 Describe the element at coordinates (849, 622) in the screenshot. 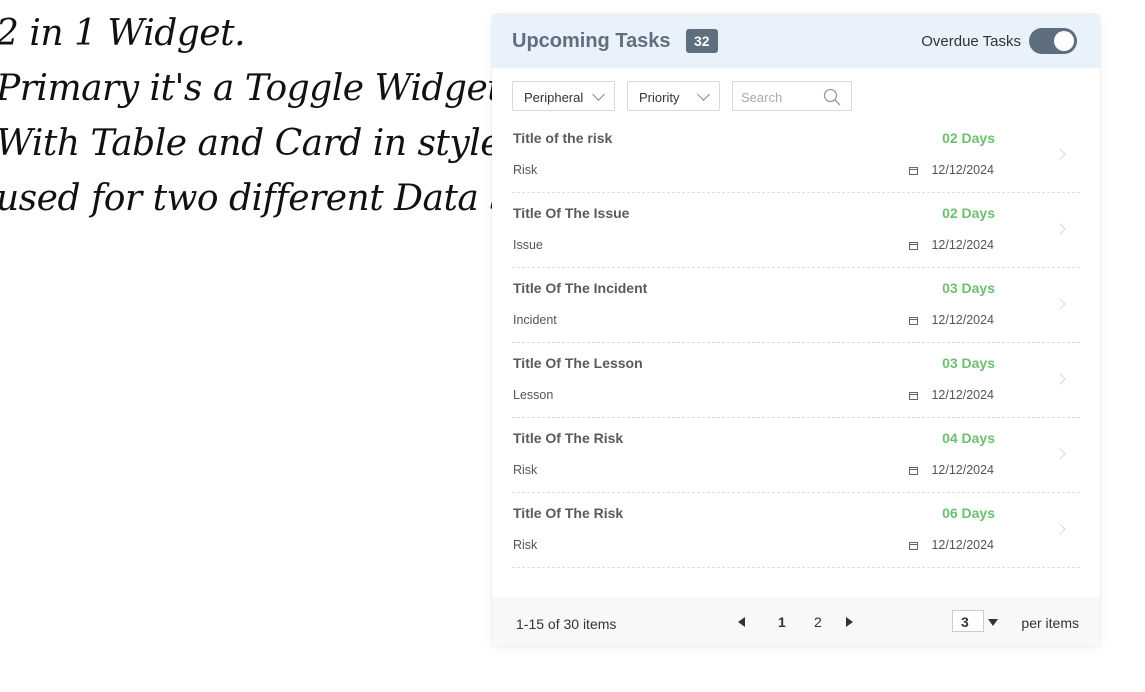

I see `next-page-icon` at that location.